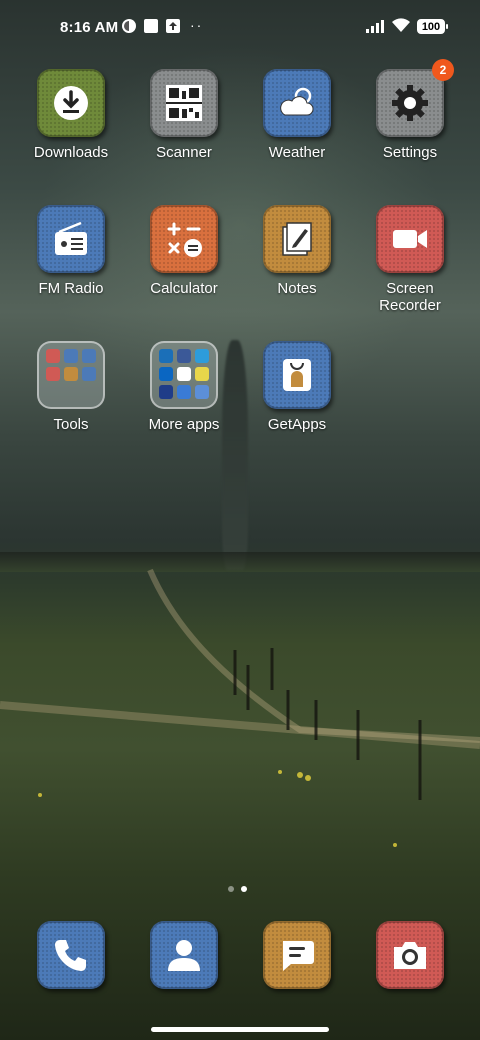 The image size is (480, 1040). I want to click on more-notifications: ··, so click(197, 25).